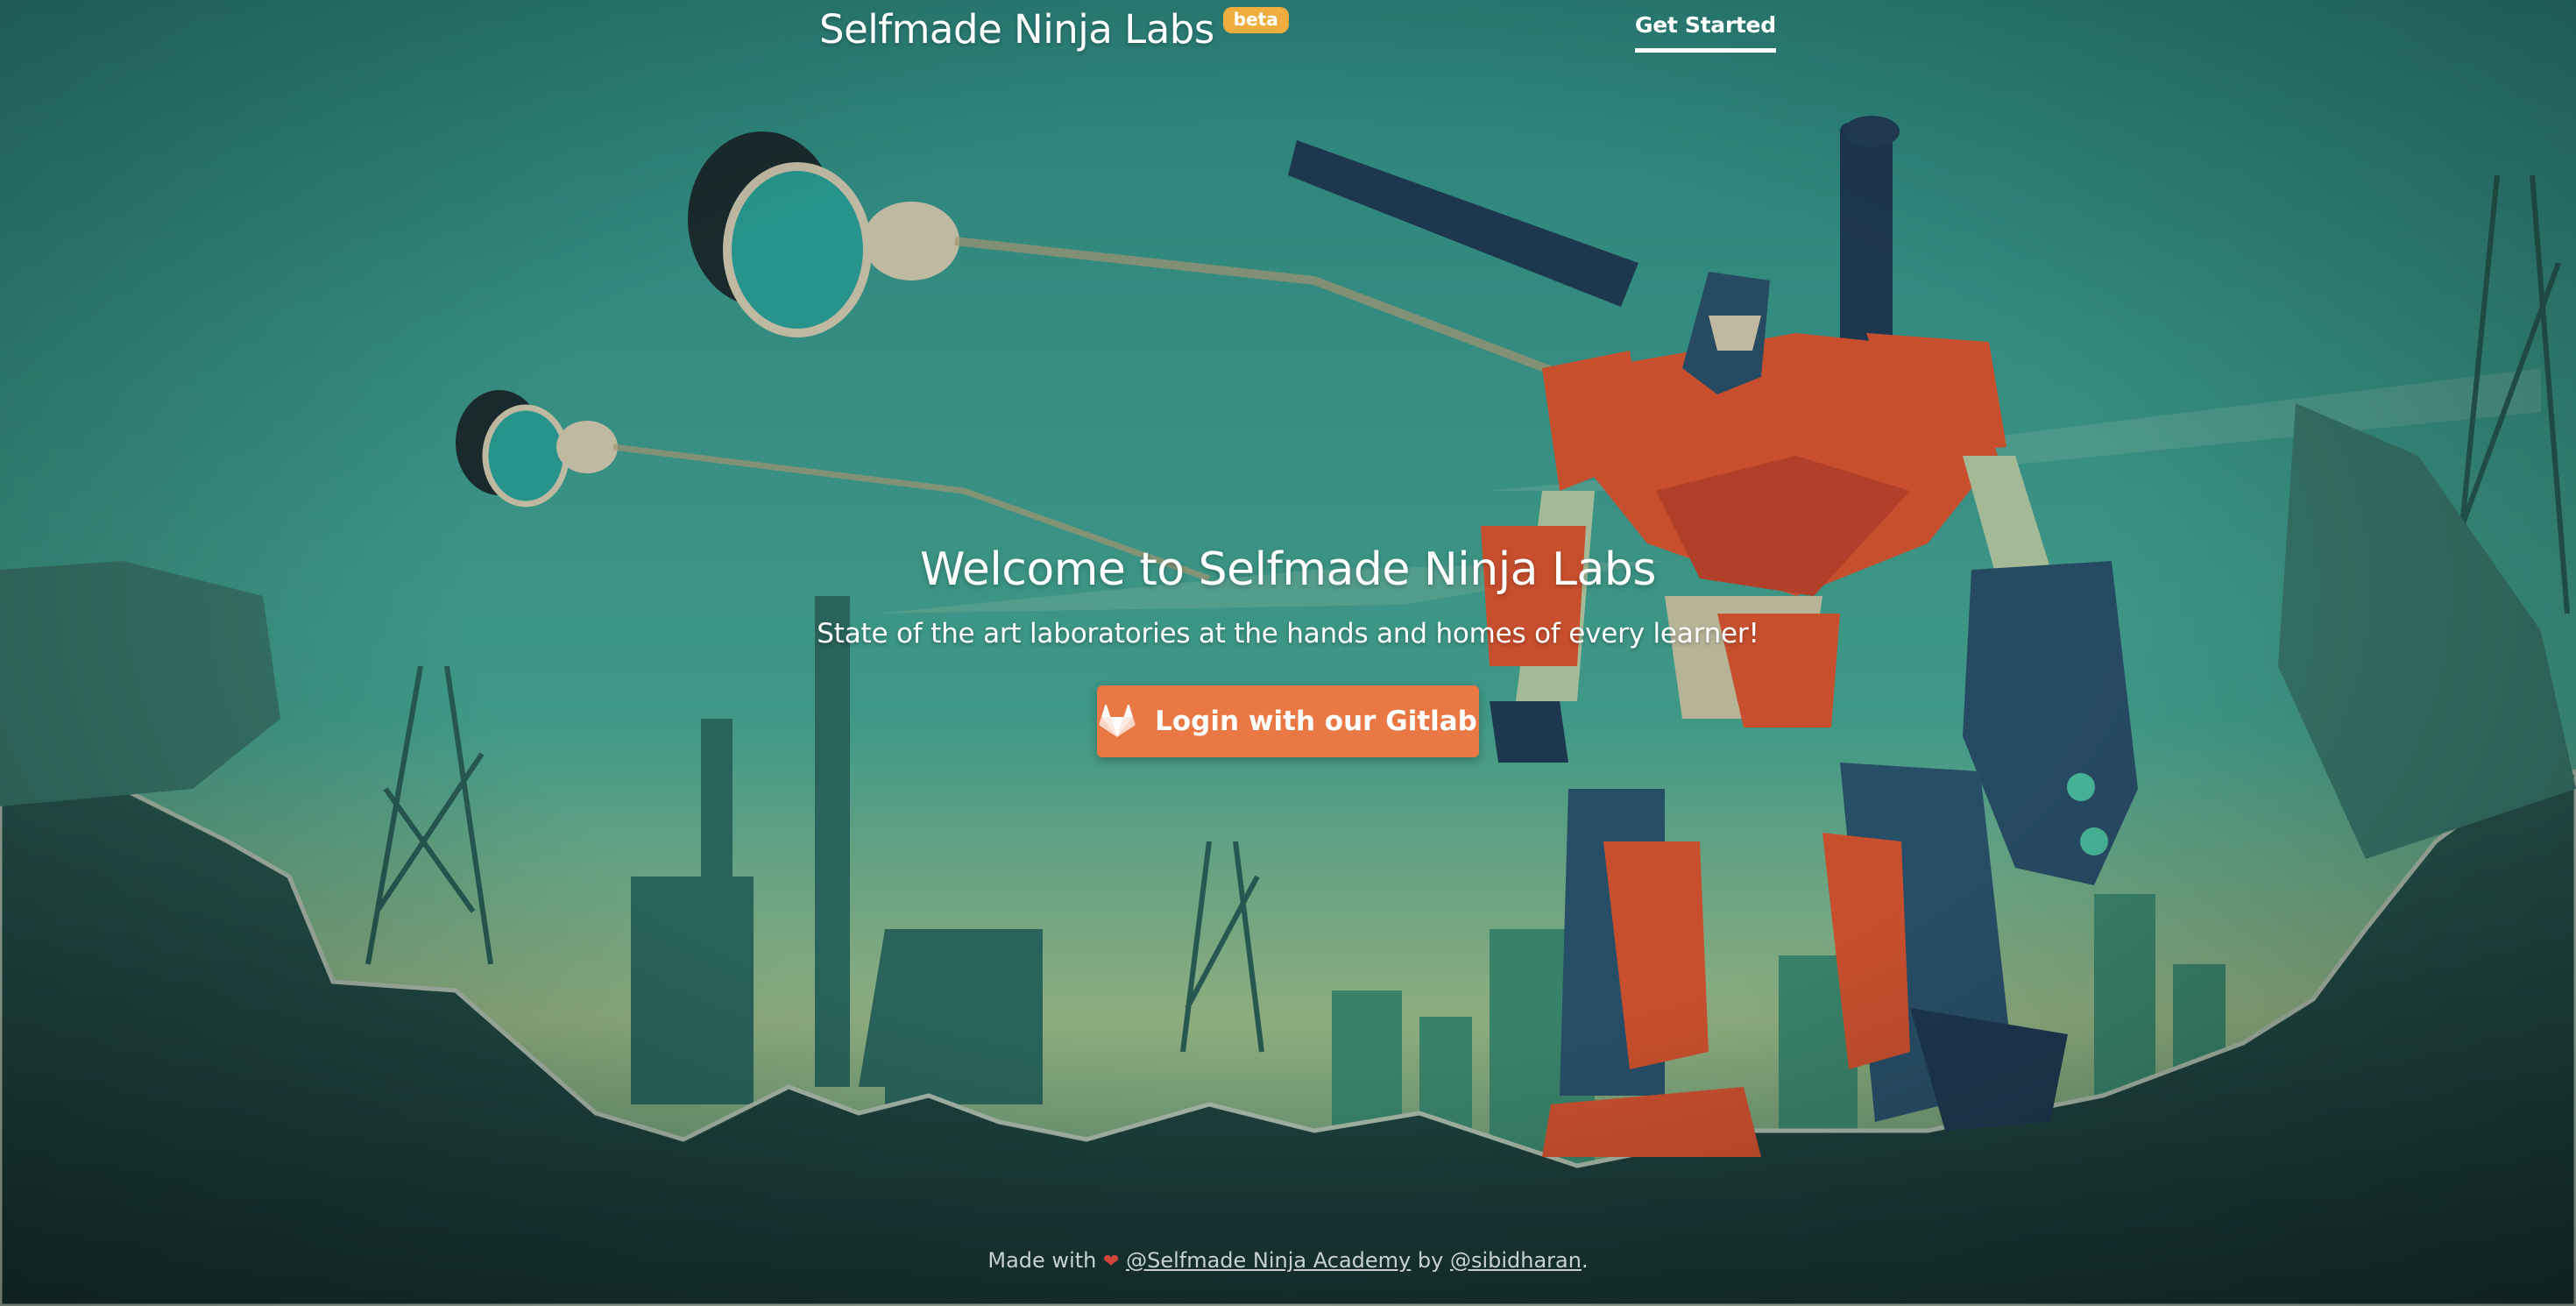 This screenshot has width=2576, height=1306. Describe the element at coordinates (1042, 1260) in the screenshot. I see `footer-made-with: Made with` at that location.